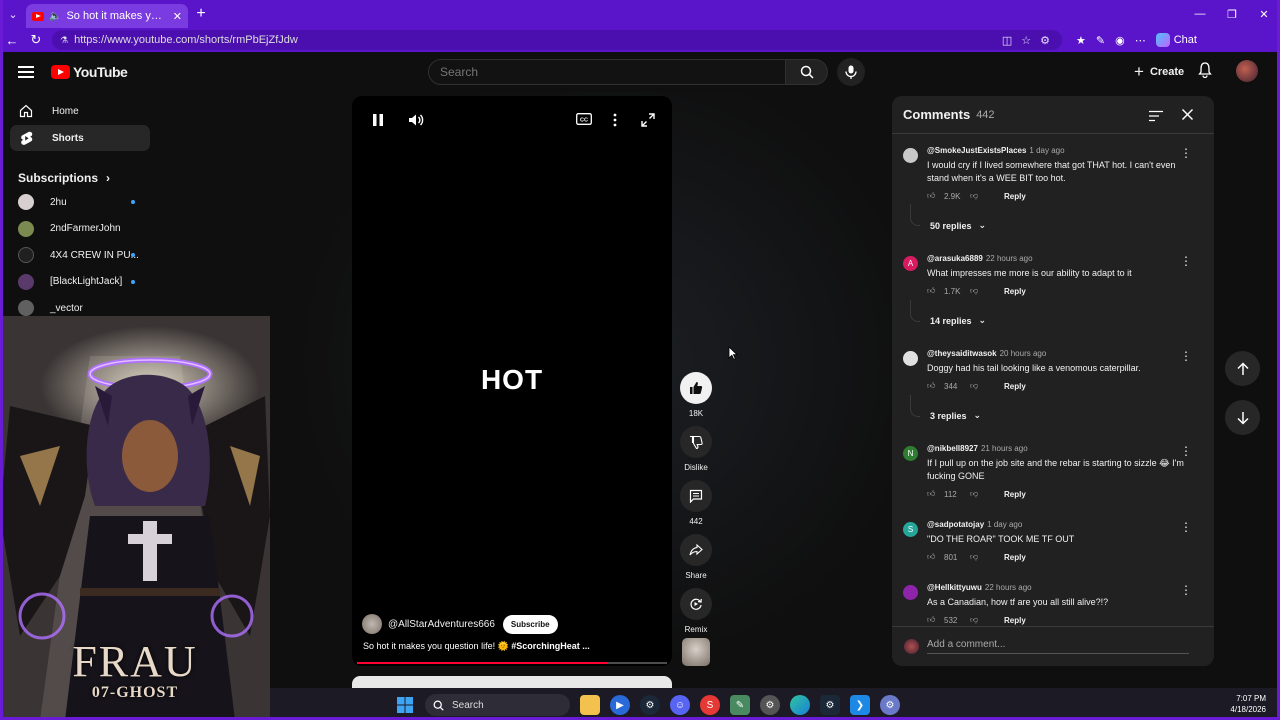 The width and height of the screenshot is (1280, 720). I want to click on video-progress-bar, so click(512, 663).